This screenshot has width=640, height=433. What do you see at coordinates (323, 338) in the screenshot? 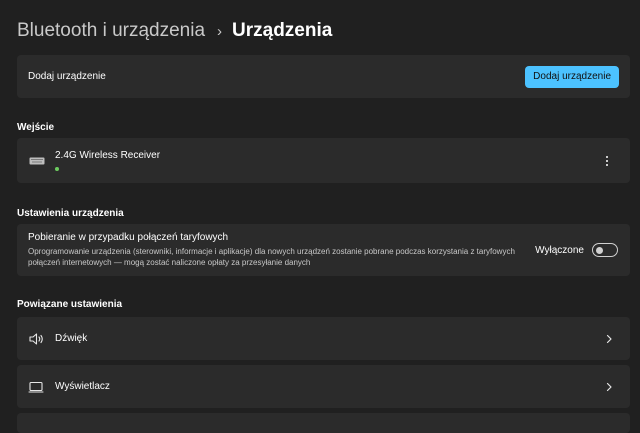
I see `related-item-sound: Dźwięk` at bounding box center [323, 338].